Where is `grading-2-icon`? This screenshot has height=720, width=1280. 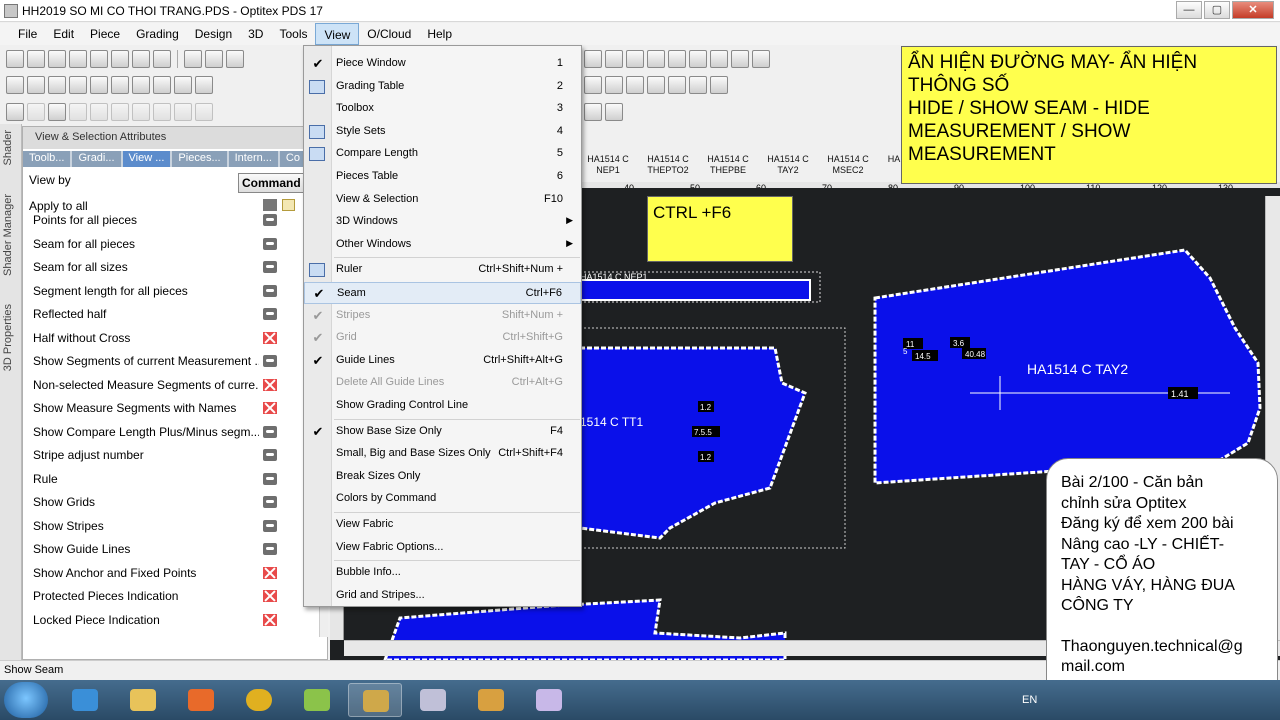 grading-2-icon is located at coordinates (78, 112).